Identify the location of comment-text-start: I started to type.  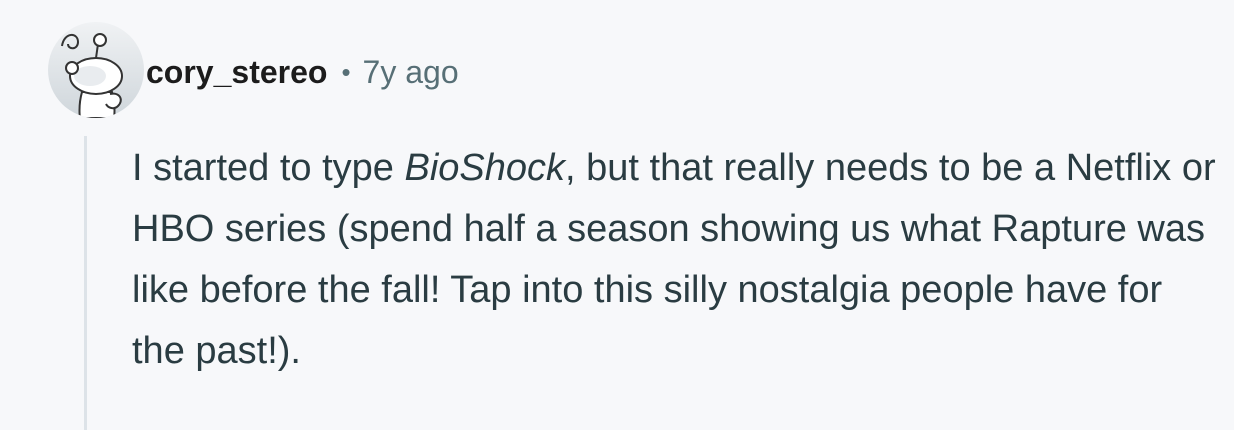
(268, 168).